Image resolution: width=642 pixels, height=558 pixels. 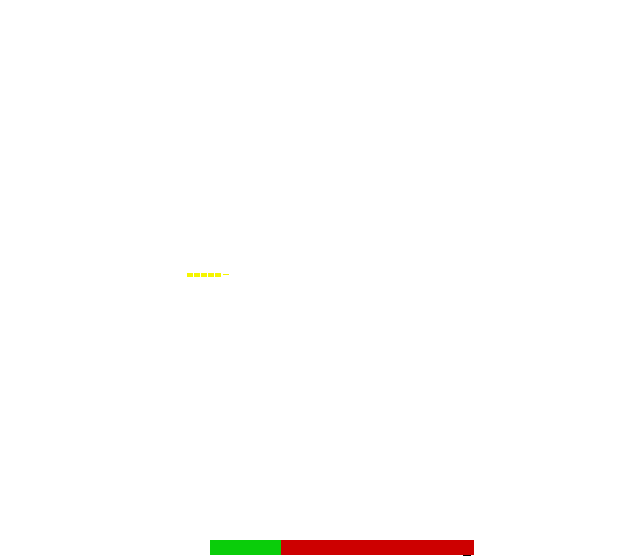 I want to click on dashed-indicator, so click(x=208, y=274).